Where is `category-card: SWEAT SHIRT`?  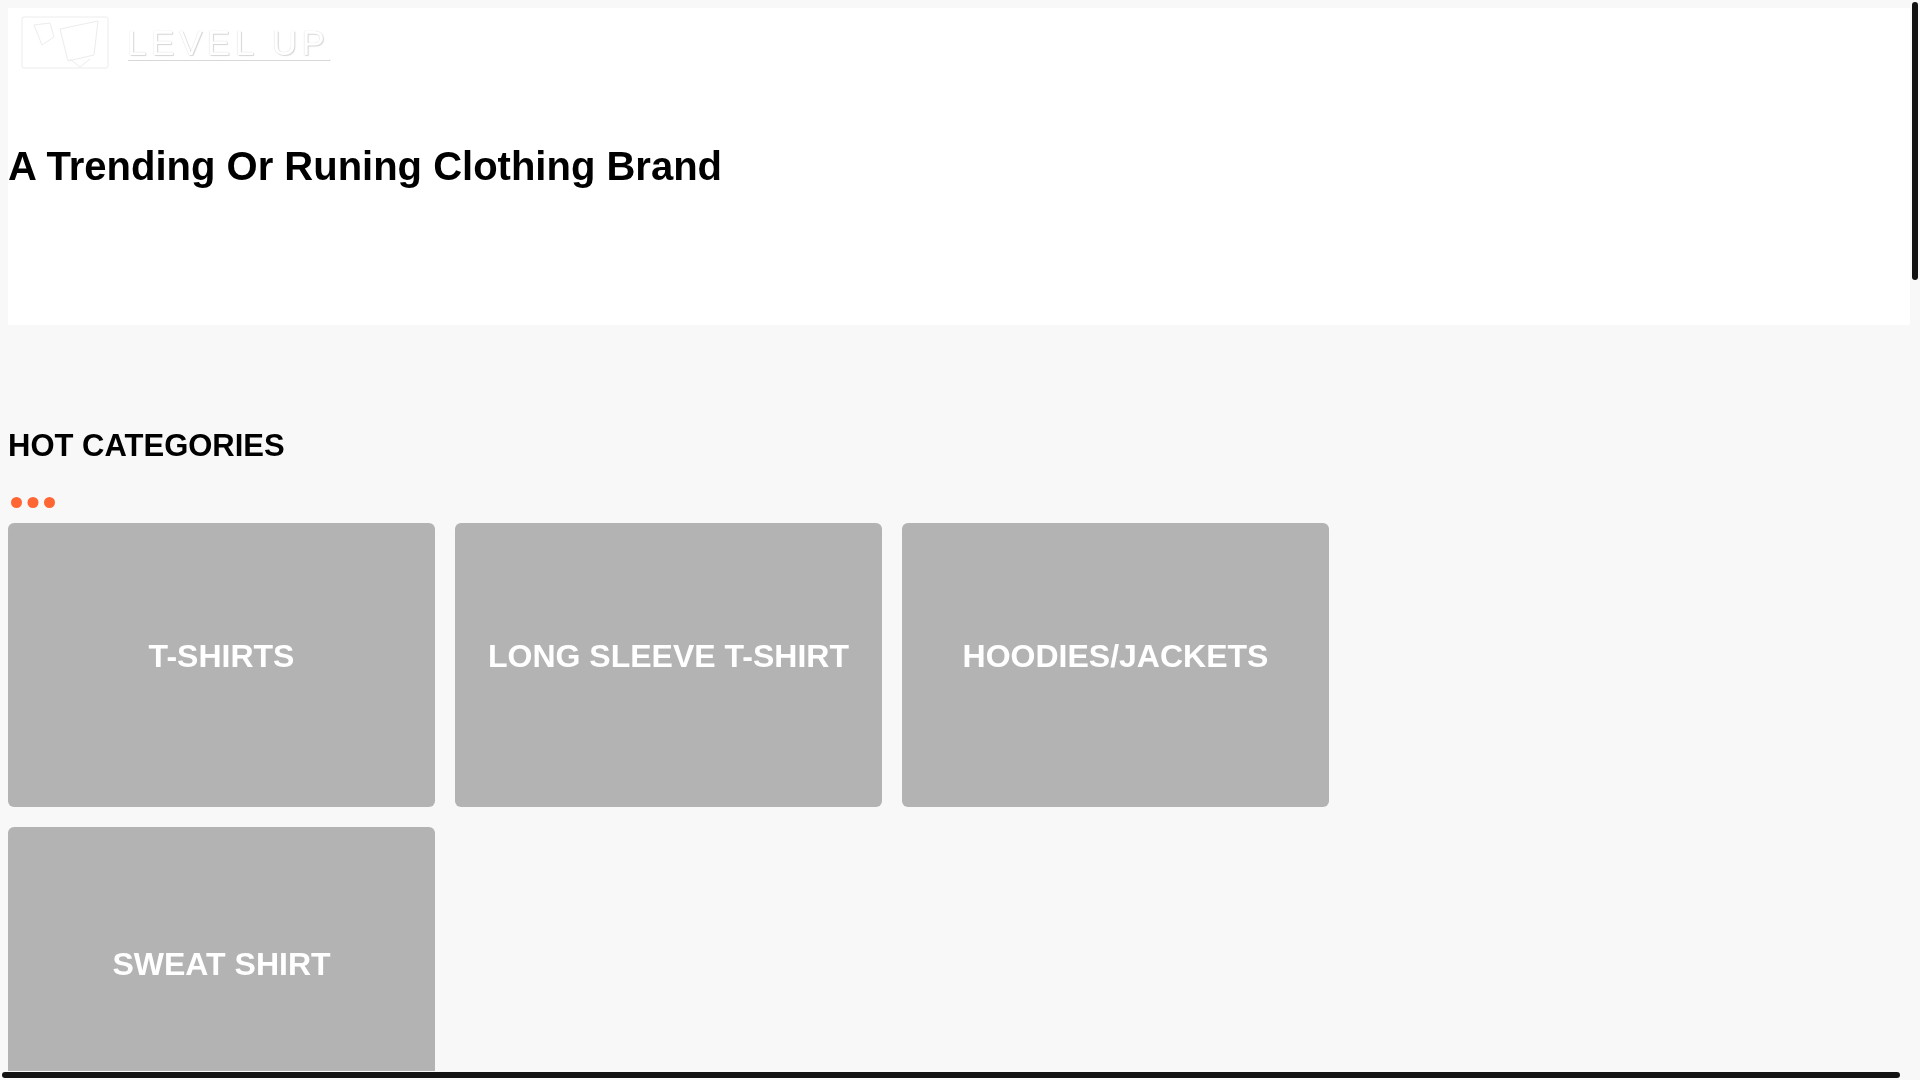 category-card: SWEAT SHIRT is located at coordinates (221, 949).